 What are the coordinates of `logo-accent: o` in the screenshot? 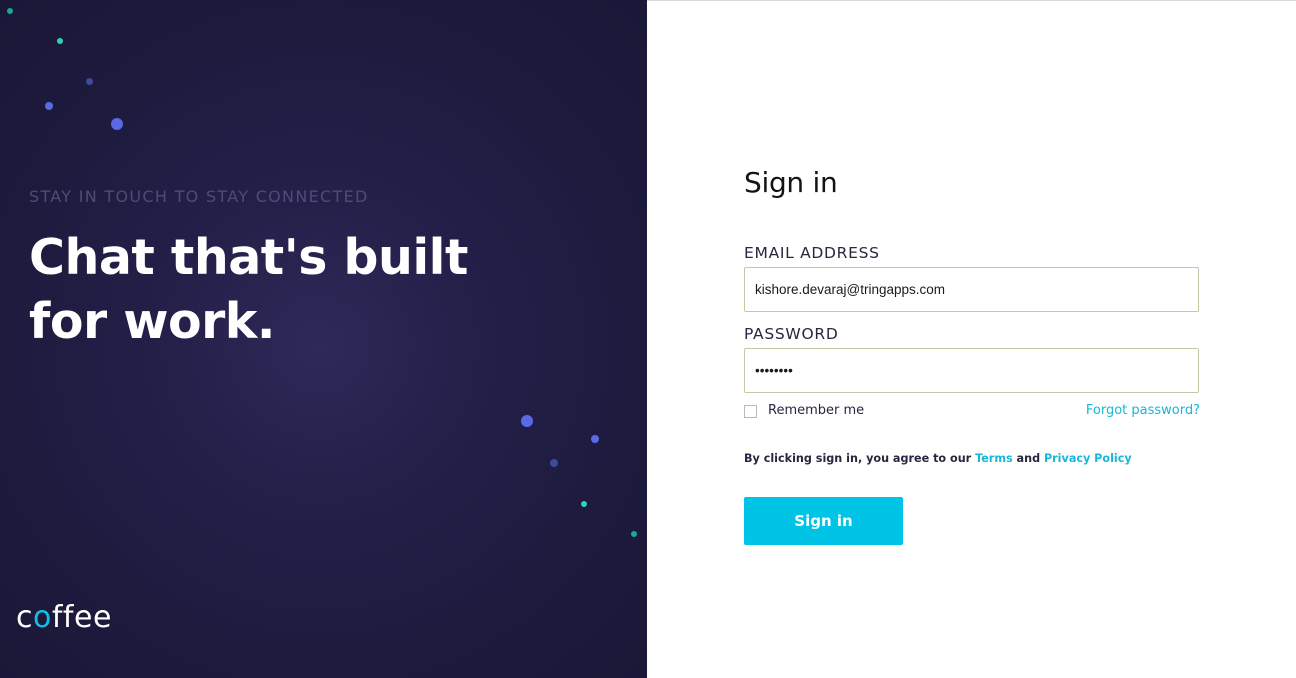 It's located at (42, 617).